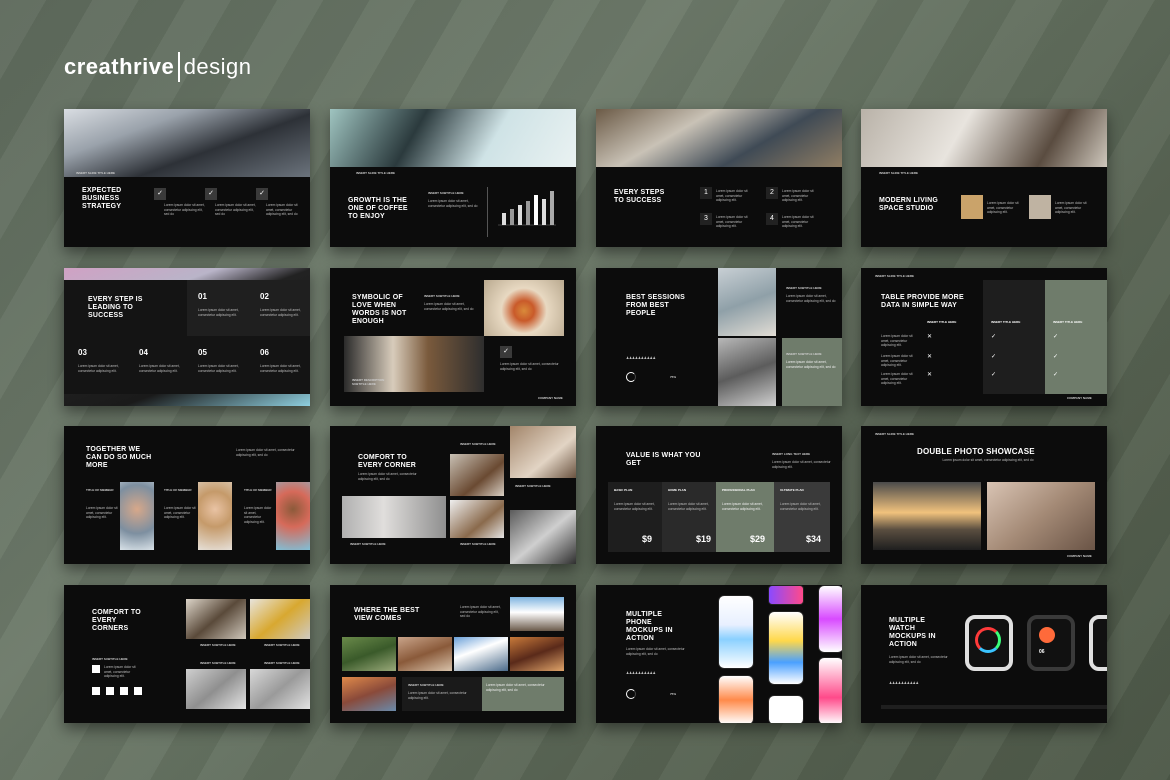 The width and height of the screenshot is (1170, 780). What do you see at coordinates (930, 375) in the screenshot?
I see `cross-icon: ✕` at bounding box center [930, 375].